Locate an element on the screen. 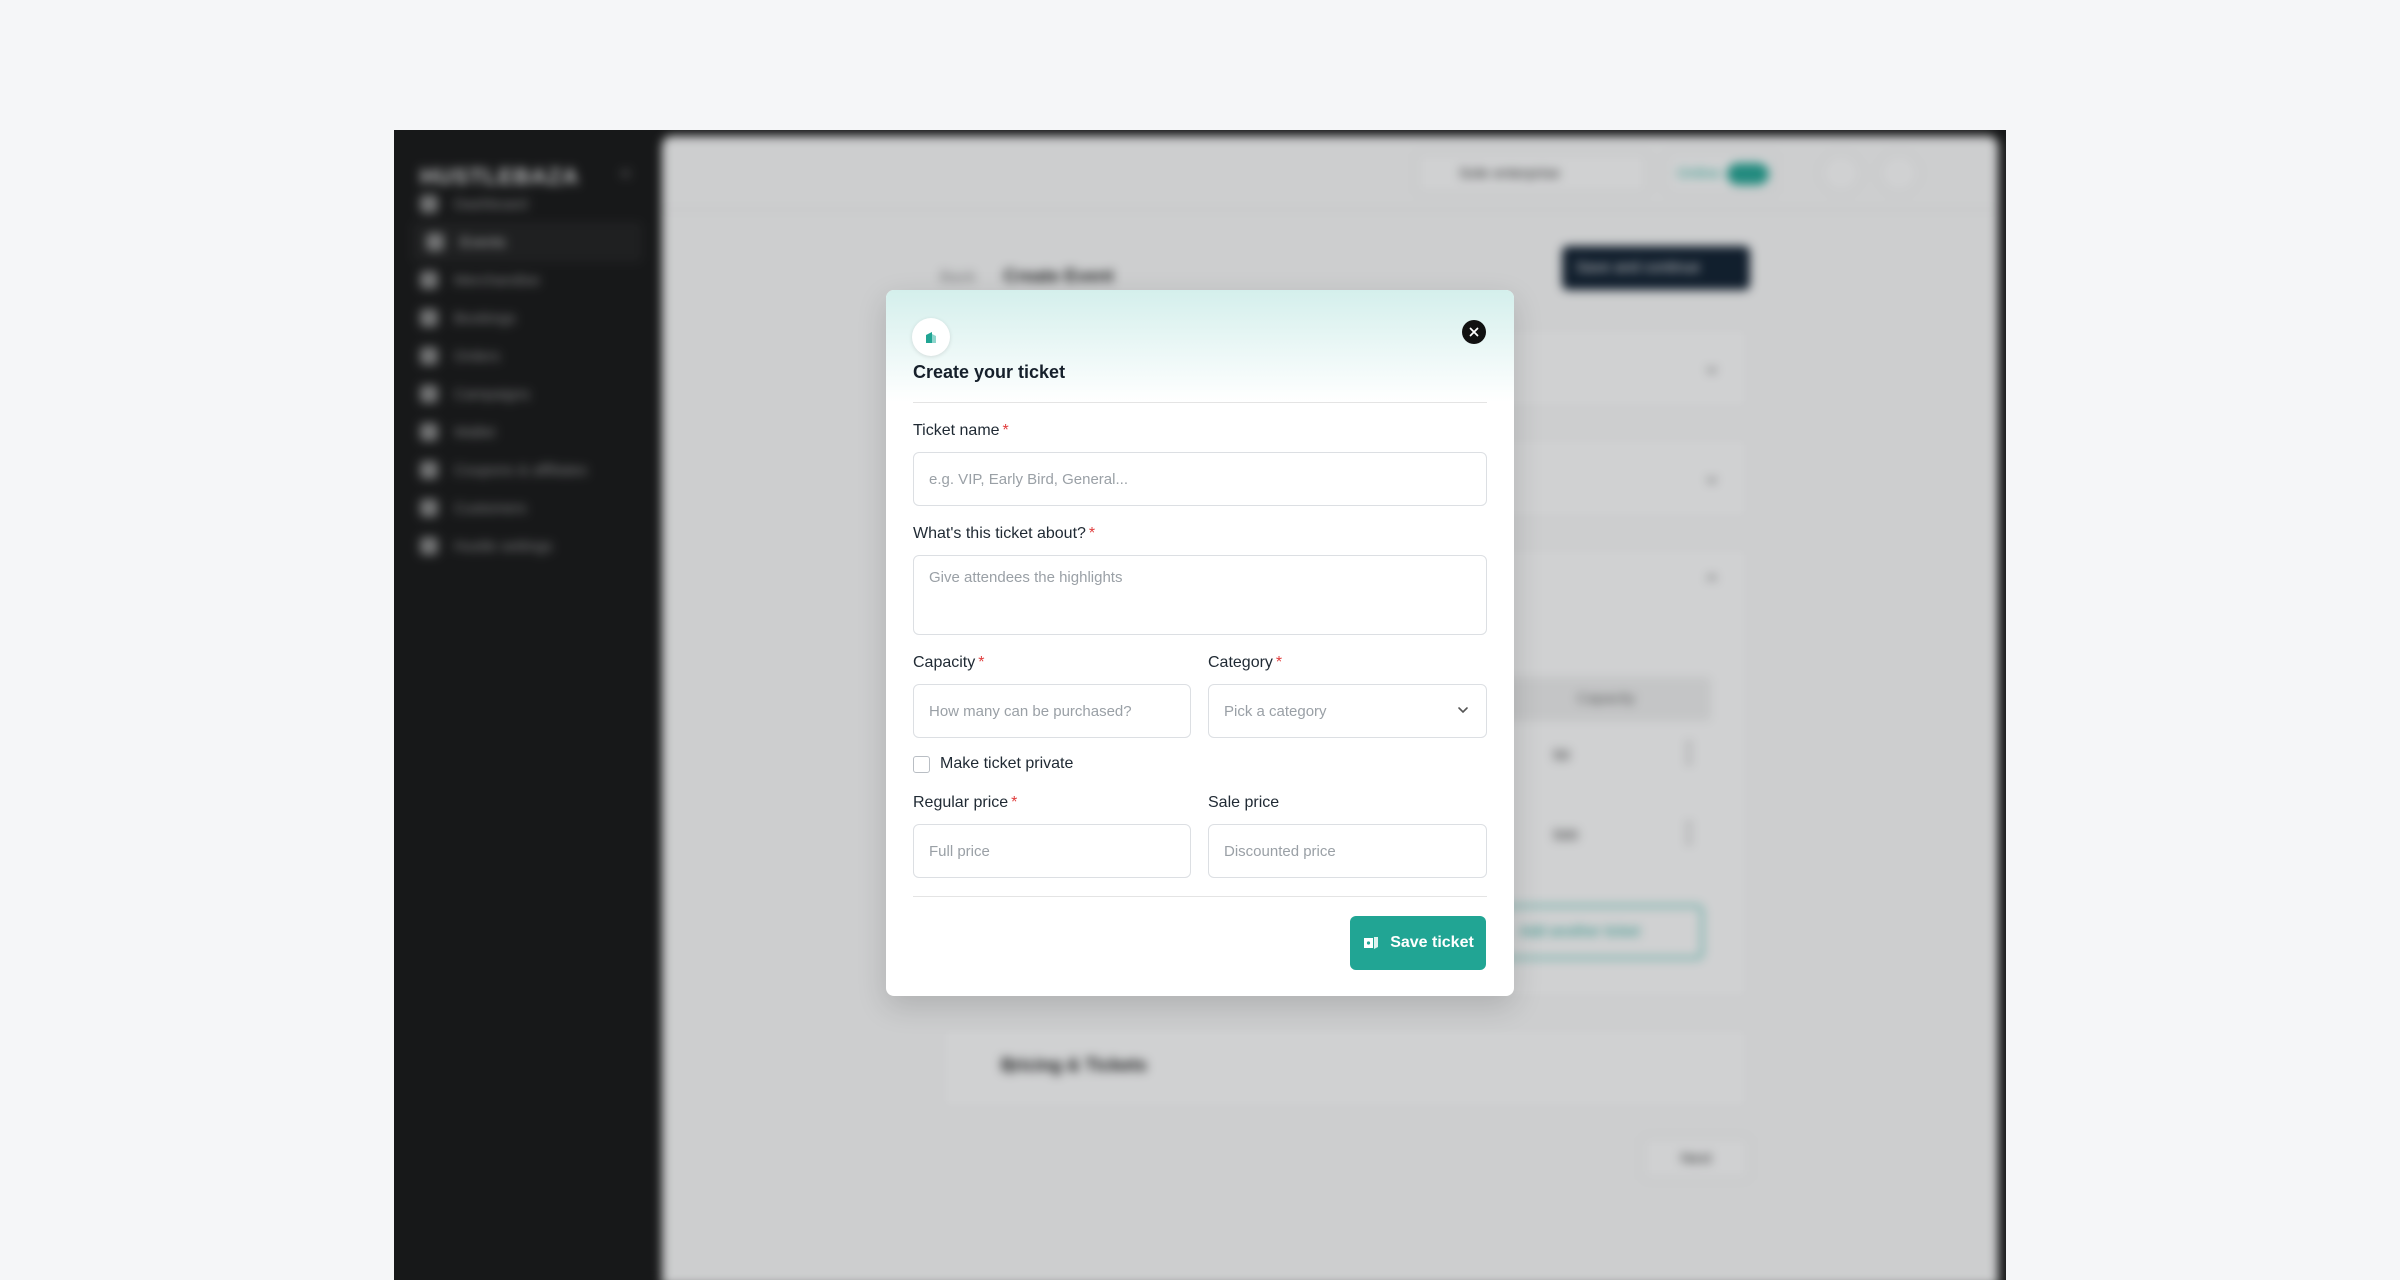  close-icon is located at coordinates (1474, 332).